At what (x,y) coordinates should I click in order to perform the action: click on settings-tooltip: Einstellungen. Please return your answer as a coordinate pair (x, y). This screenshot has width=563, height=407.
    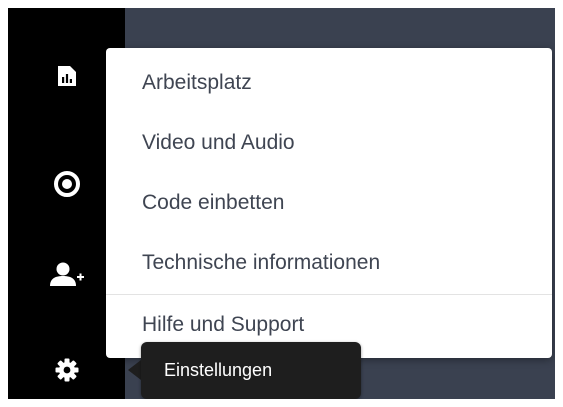
    Looking at the image, I should click on (251, 370).